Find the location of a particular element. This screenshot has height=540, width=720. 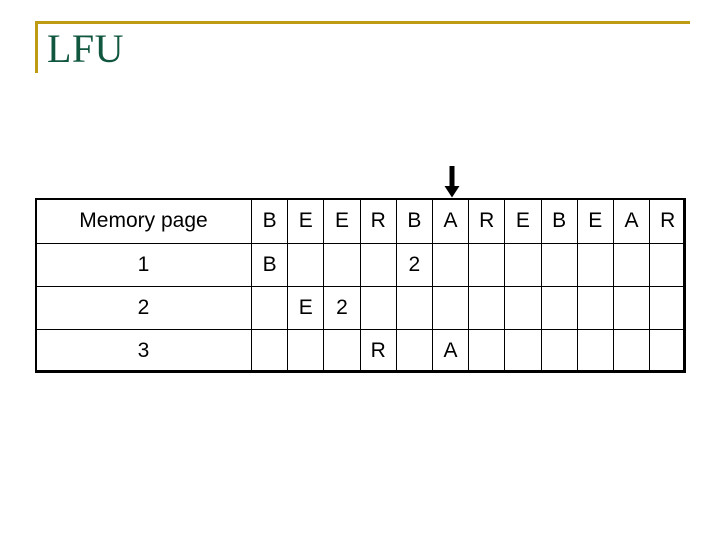

frame-page-cell: A is located at coordinates (450, 351).